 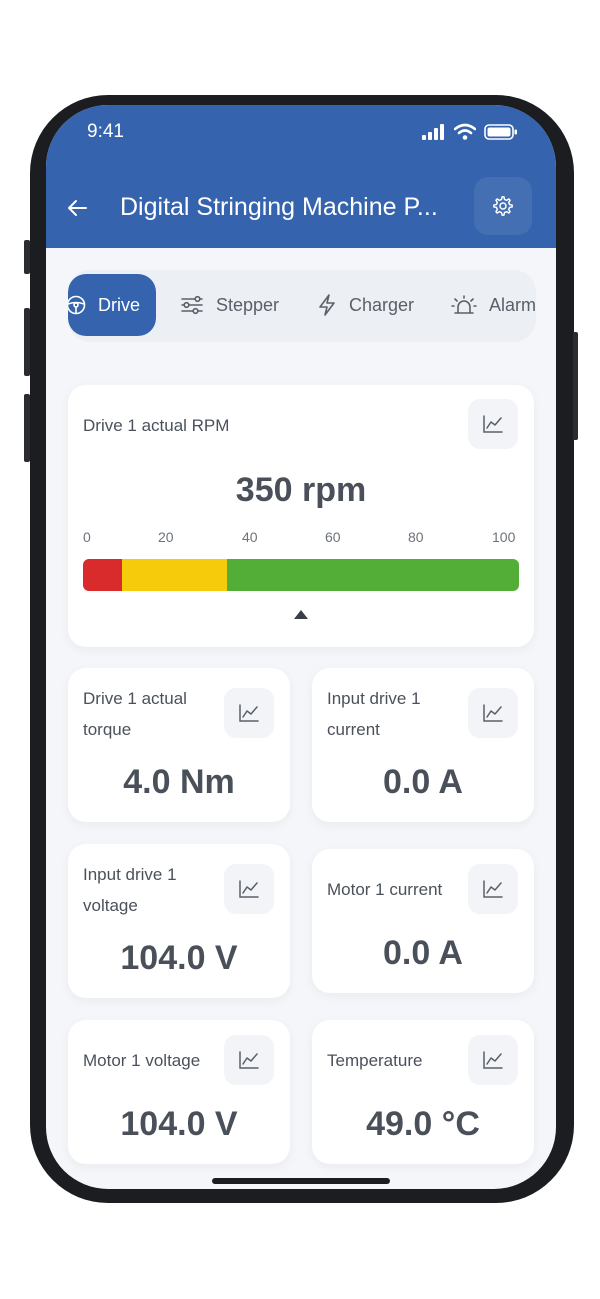 What do you see at coordinates (382, 304) in the screenshot?
I see `tab-charger-label: Charger` at bounding box center [382, 304].